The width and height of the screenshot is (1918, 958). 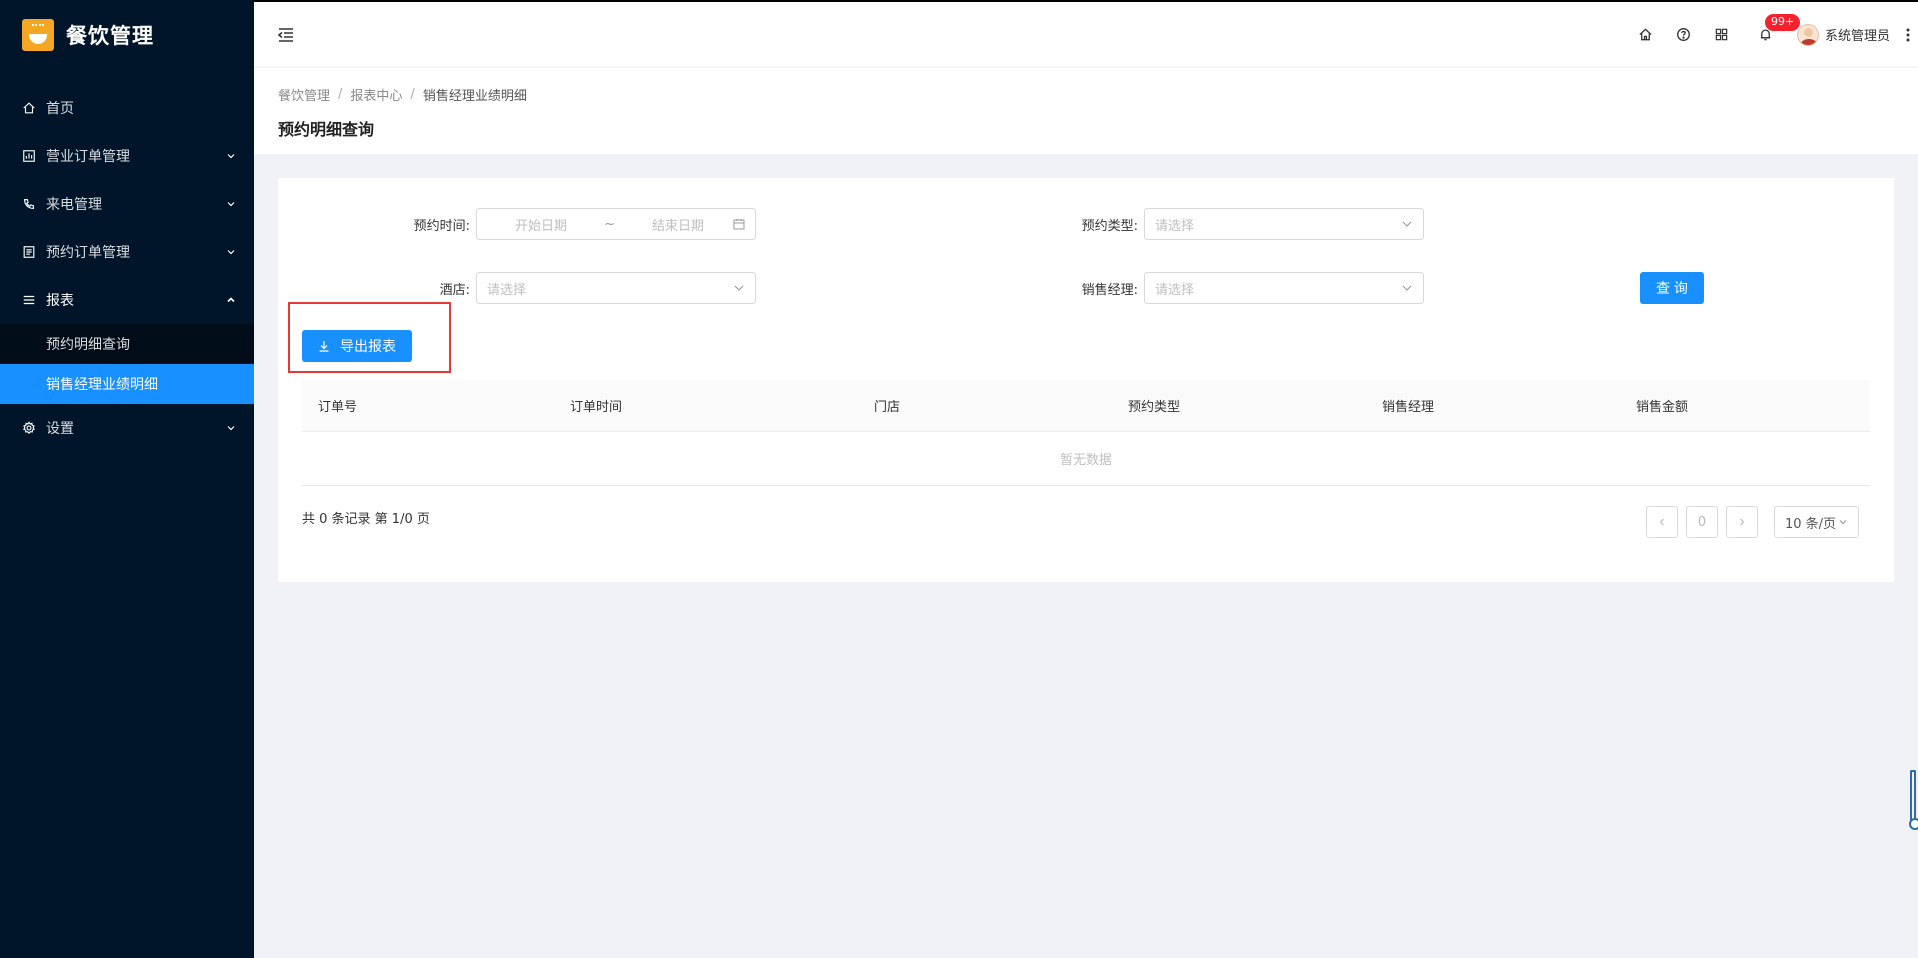 What do you see at coordinates (454, 290) in the screenshot?
I see `hotel-label: 酒店:` at bounding box center [454, 290].